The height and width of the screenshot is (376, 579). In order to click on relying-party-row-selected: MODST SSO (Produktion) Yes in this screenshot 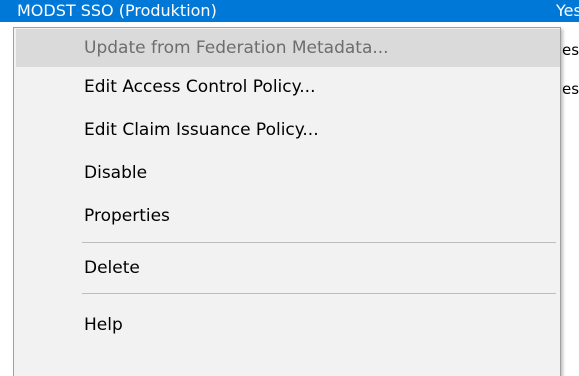, I will do `click(289, 11)`.